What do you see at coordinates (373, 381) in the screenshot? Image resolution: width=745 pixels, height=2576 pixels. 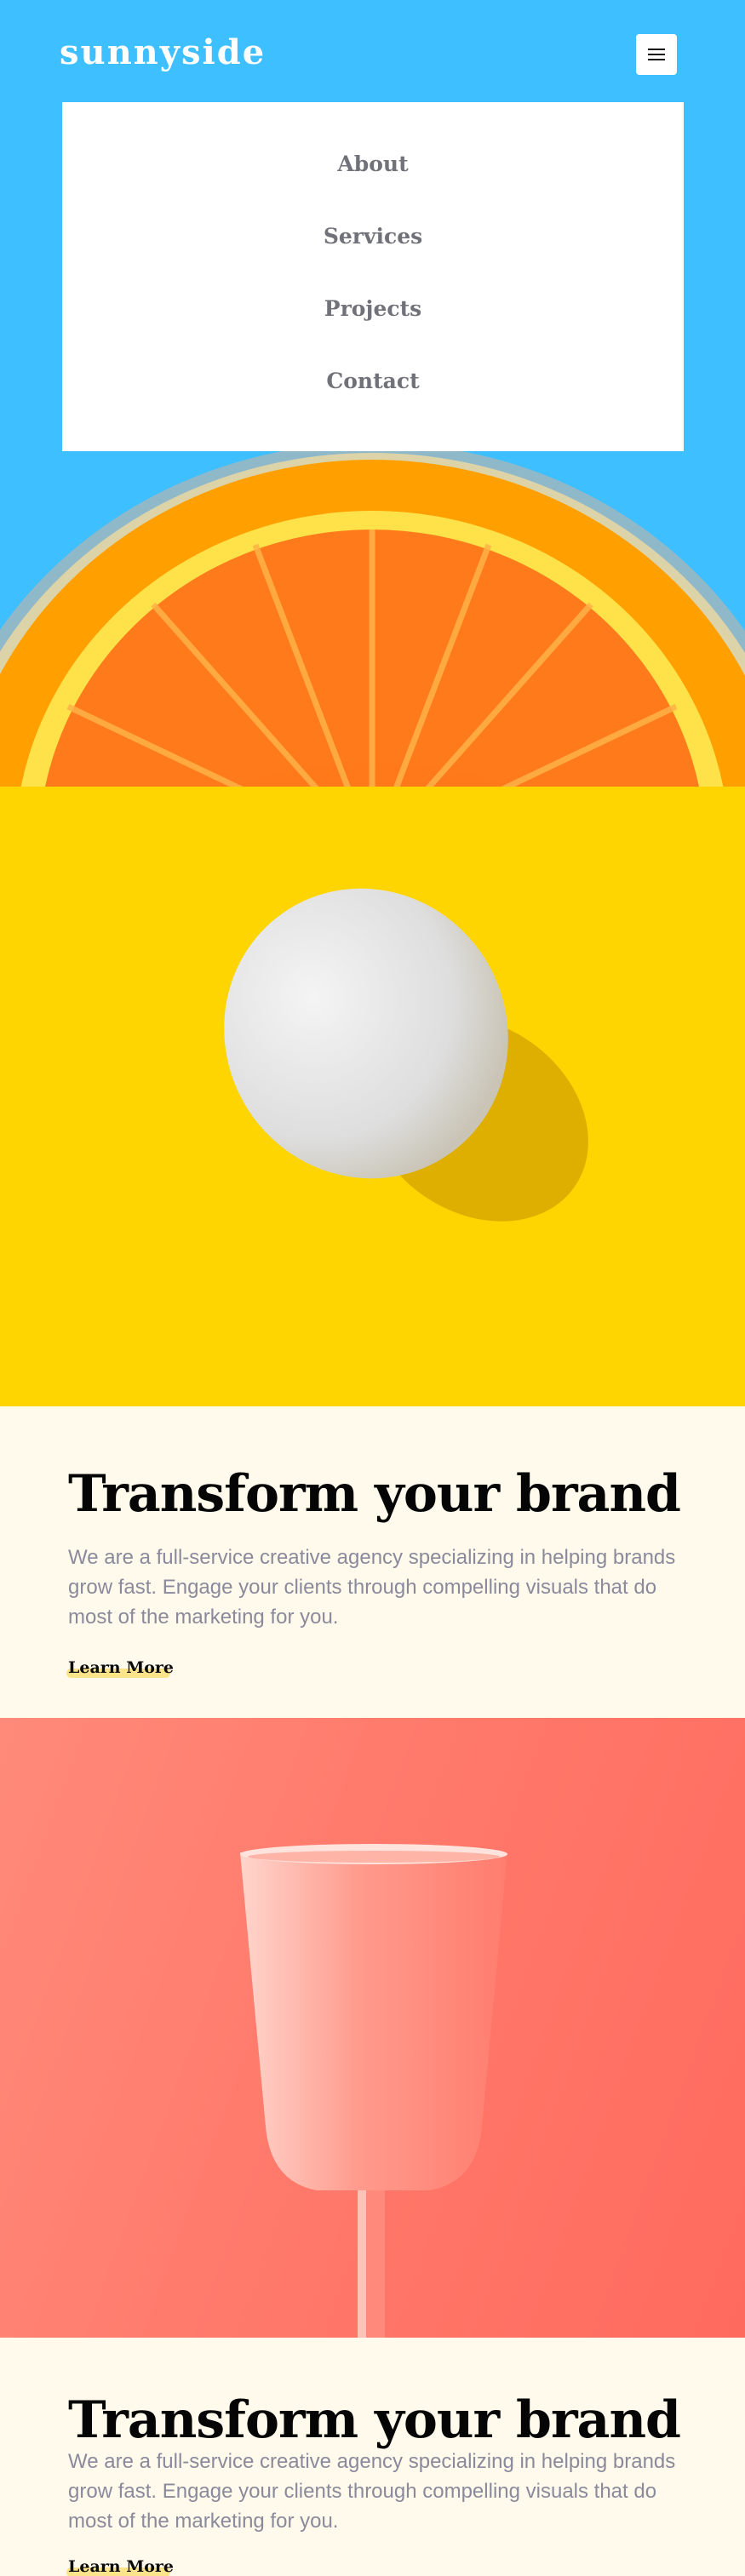 I see `nav-item-contact: Contact` at bounding box center [373, 381].